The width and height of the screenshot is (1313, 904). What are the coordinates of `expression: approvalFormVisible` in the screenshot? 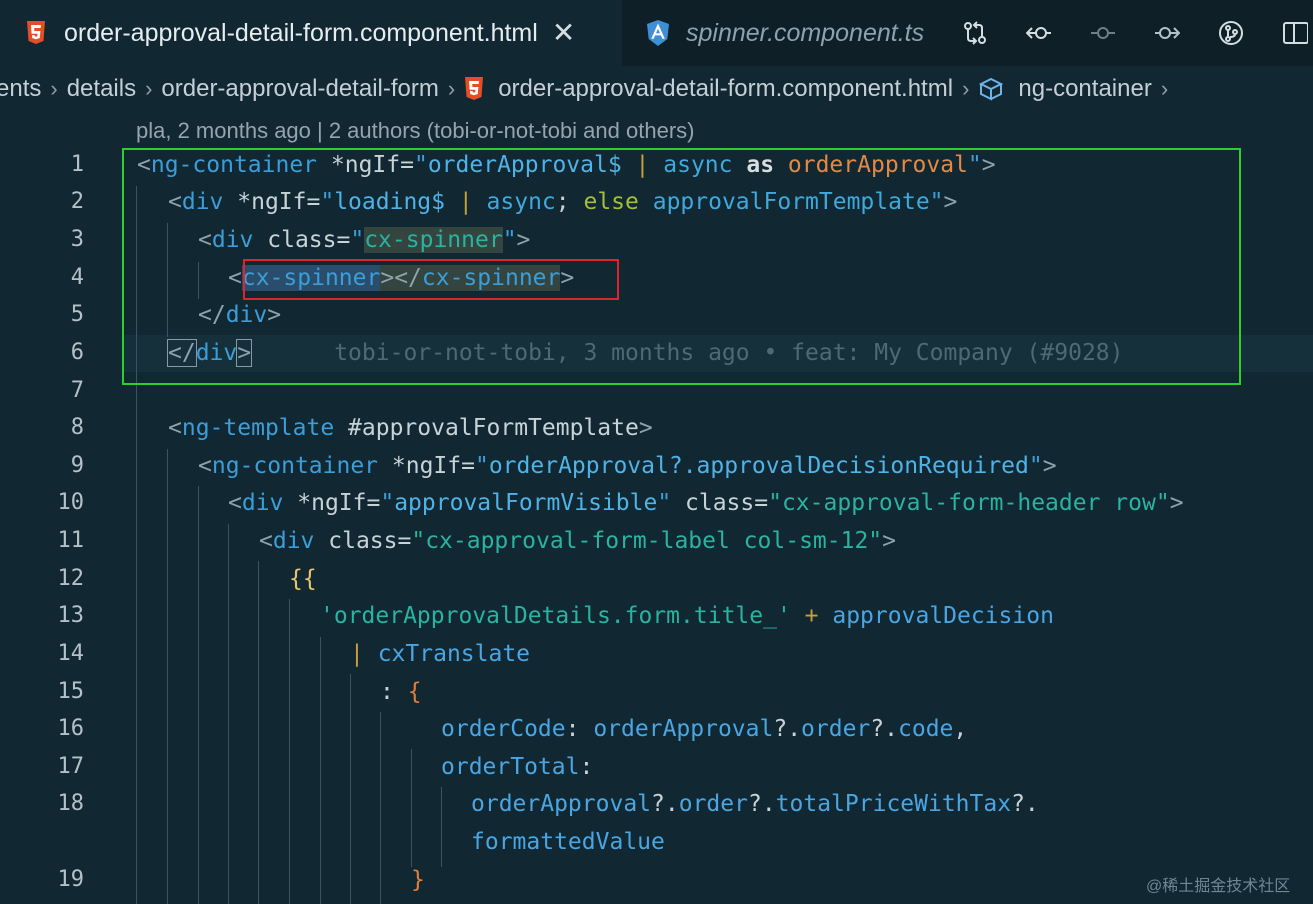 It's located at (526, 503).